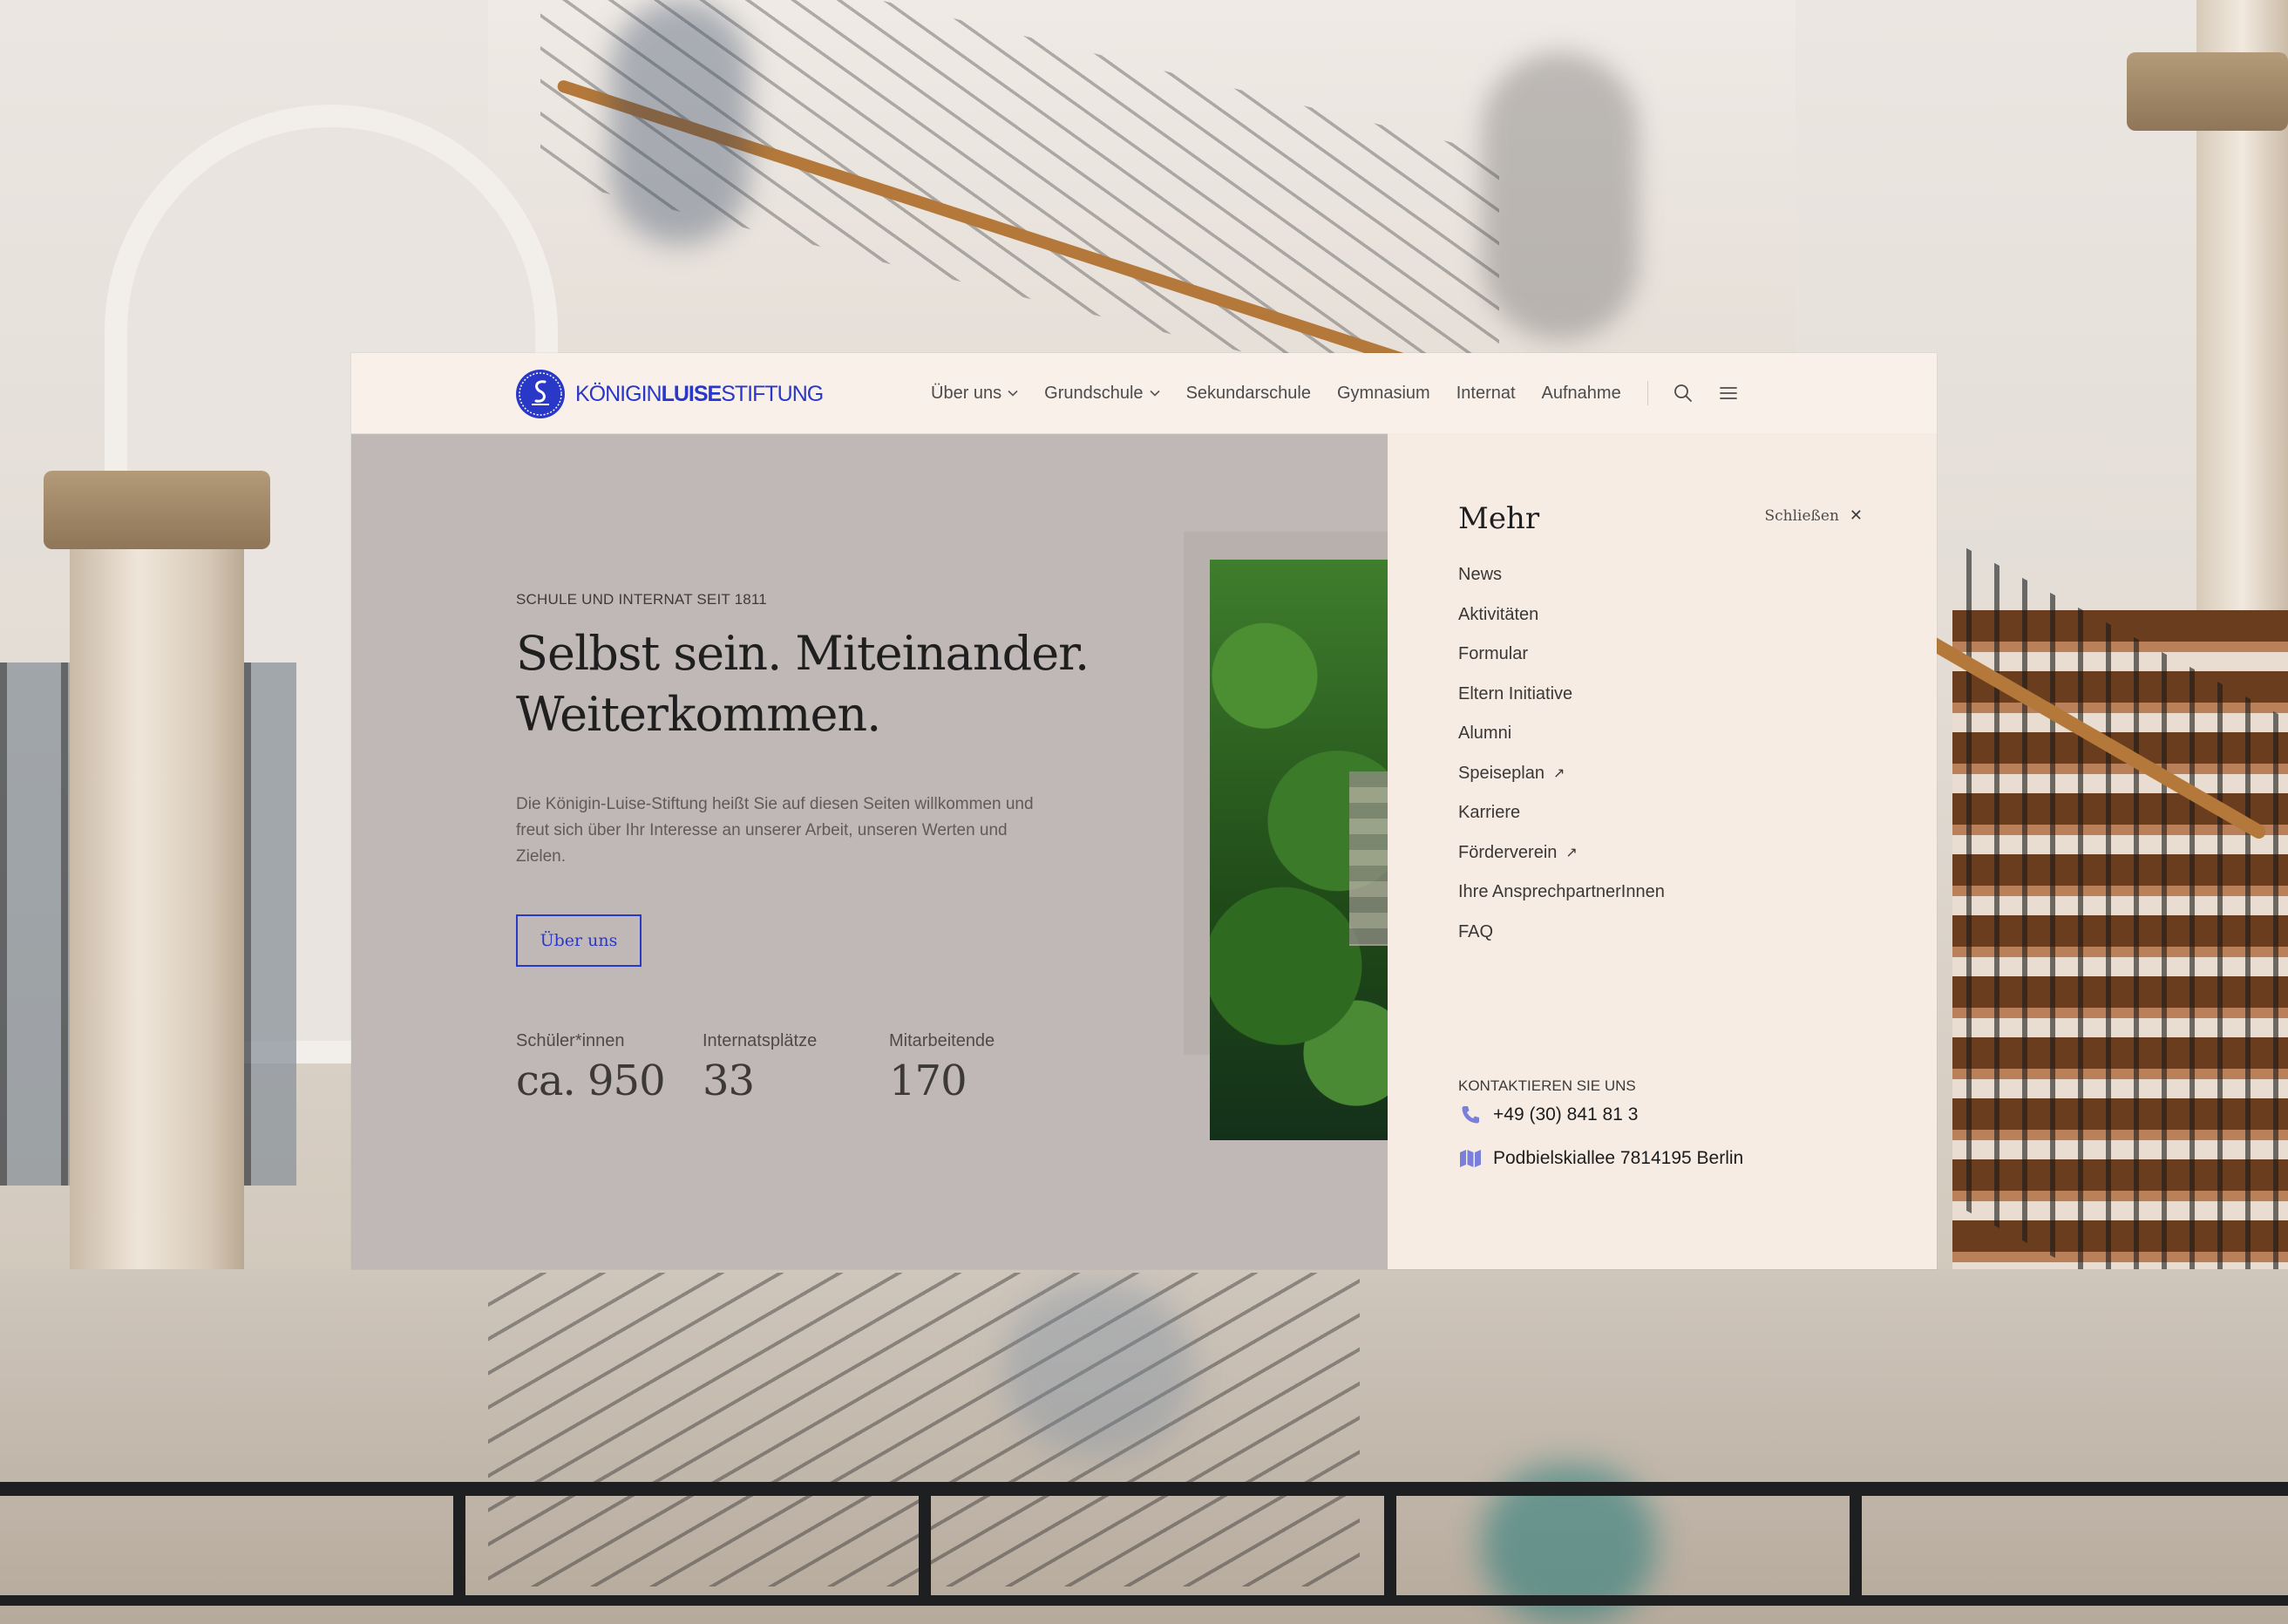 The width and height of the screenshot is (2288, 1624). I want to click on hero-title-line1: Selbst sein. Miteinander., so click(803, 653).